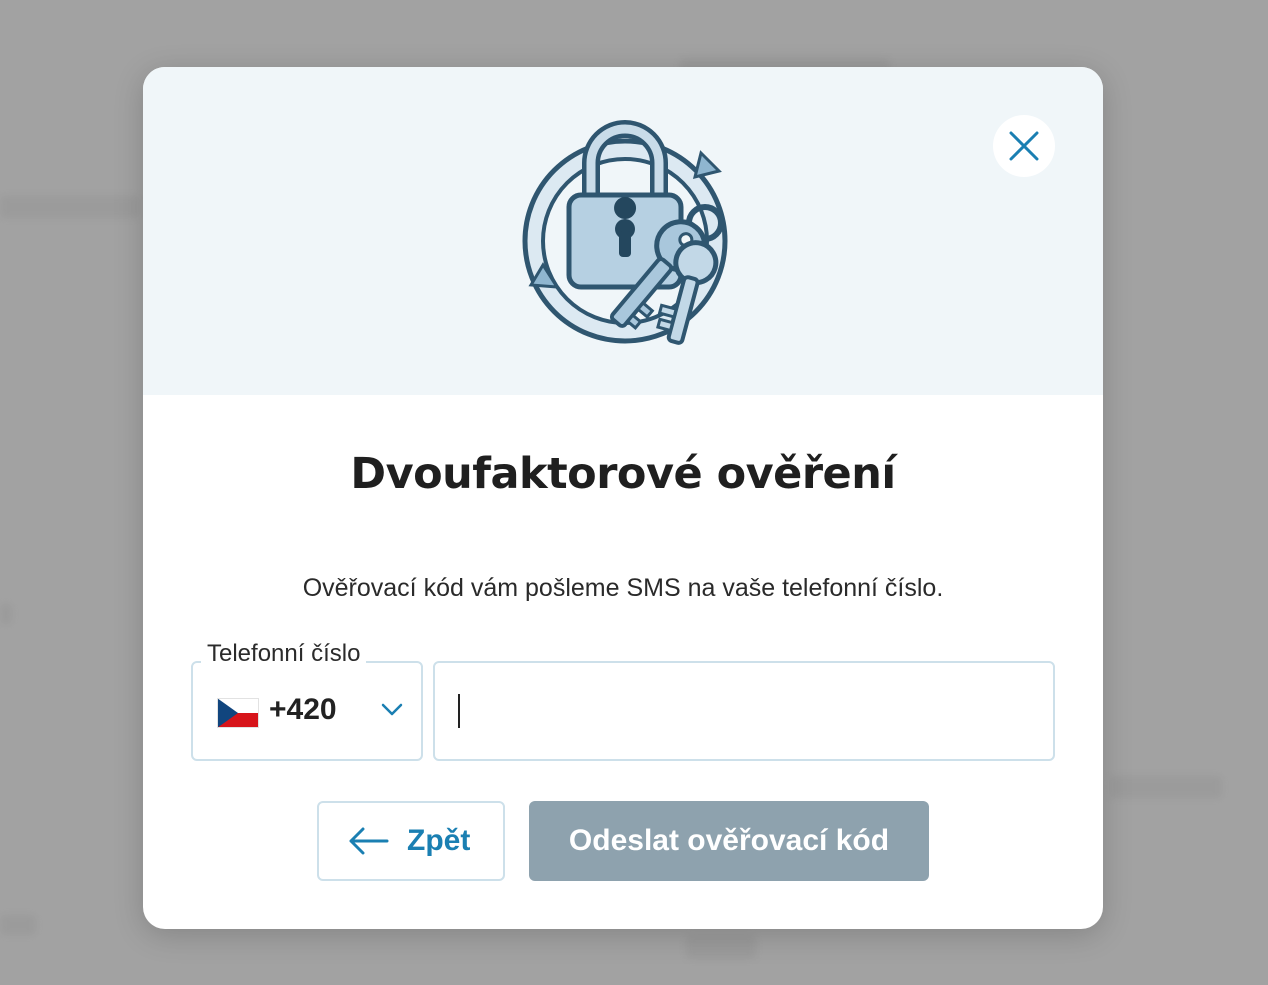 This screenshot has height=985, width=1268. I want to click on lock-keys-icon, so click(625, 232).